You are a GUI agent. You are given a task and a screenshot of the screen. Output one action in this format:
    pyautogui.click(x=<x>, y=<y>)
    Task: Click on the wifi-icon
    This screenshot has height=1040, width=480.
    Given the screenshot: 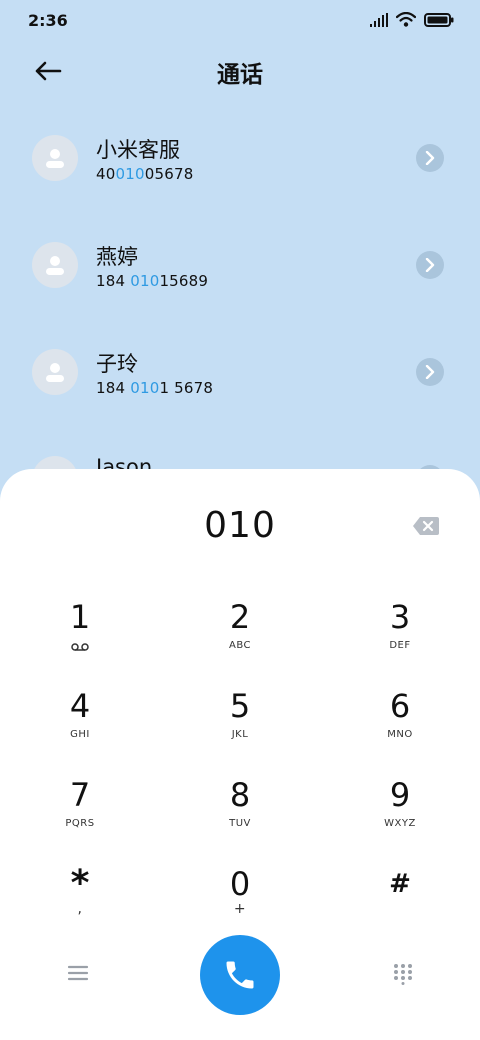 What is the action you would take?
    pyautogui.click(x=406, y=19)
    